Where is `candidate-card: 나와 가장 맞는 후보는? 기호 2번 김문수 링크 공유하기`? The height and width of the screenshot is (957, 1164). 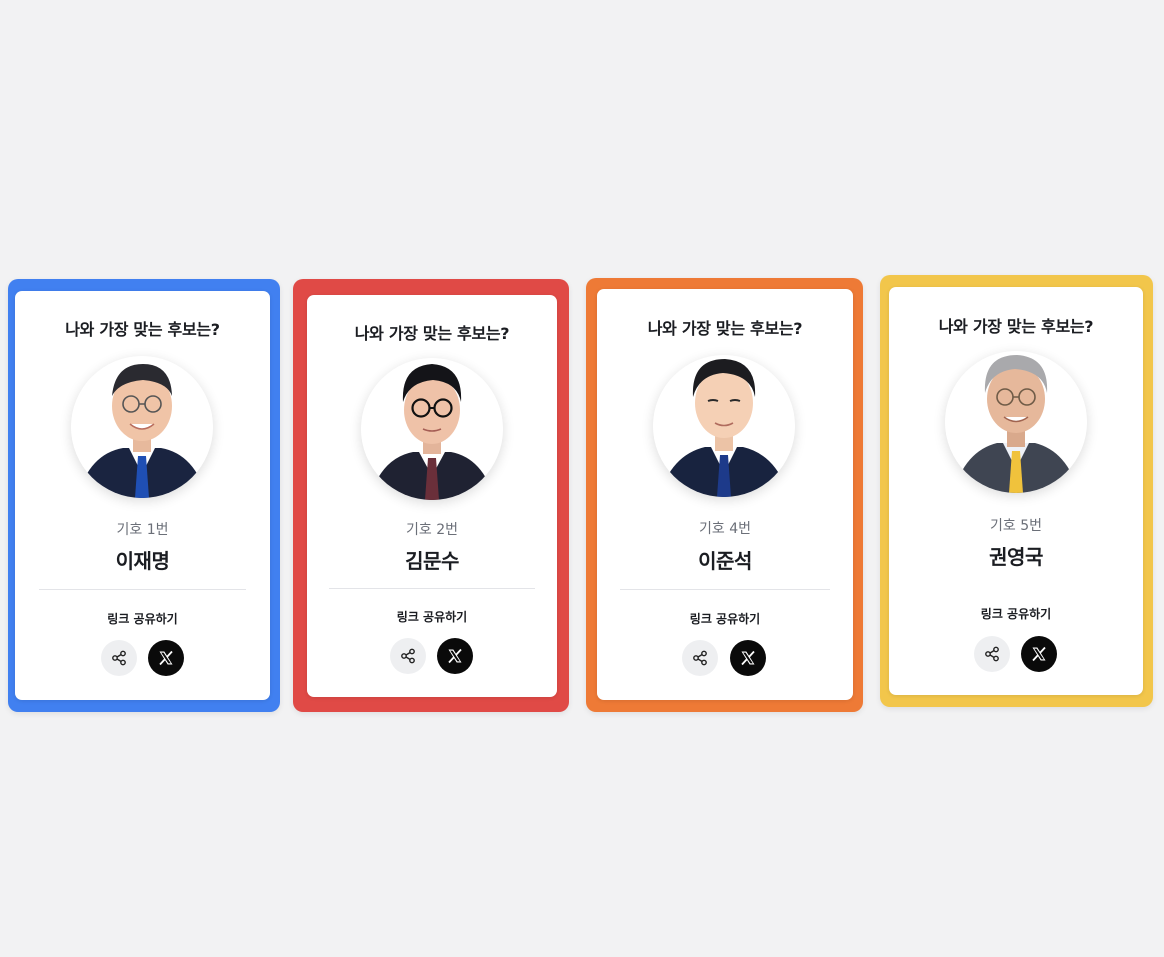
candidate-card: 나와 가장 맞는 후보는? 기호 2번 김문수 링크 공유하기 is located at coordinates (432, 496).